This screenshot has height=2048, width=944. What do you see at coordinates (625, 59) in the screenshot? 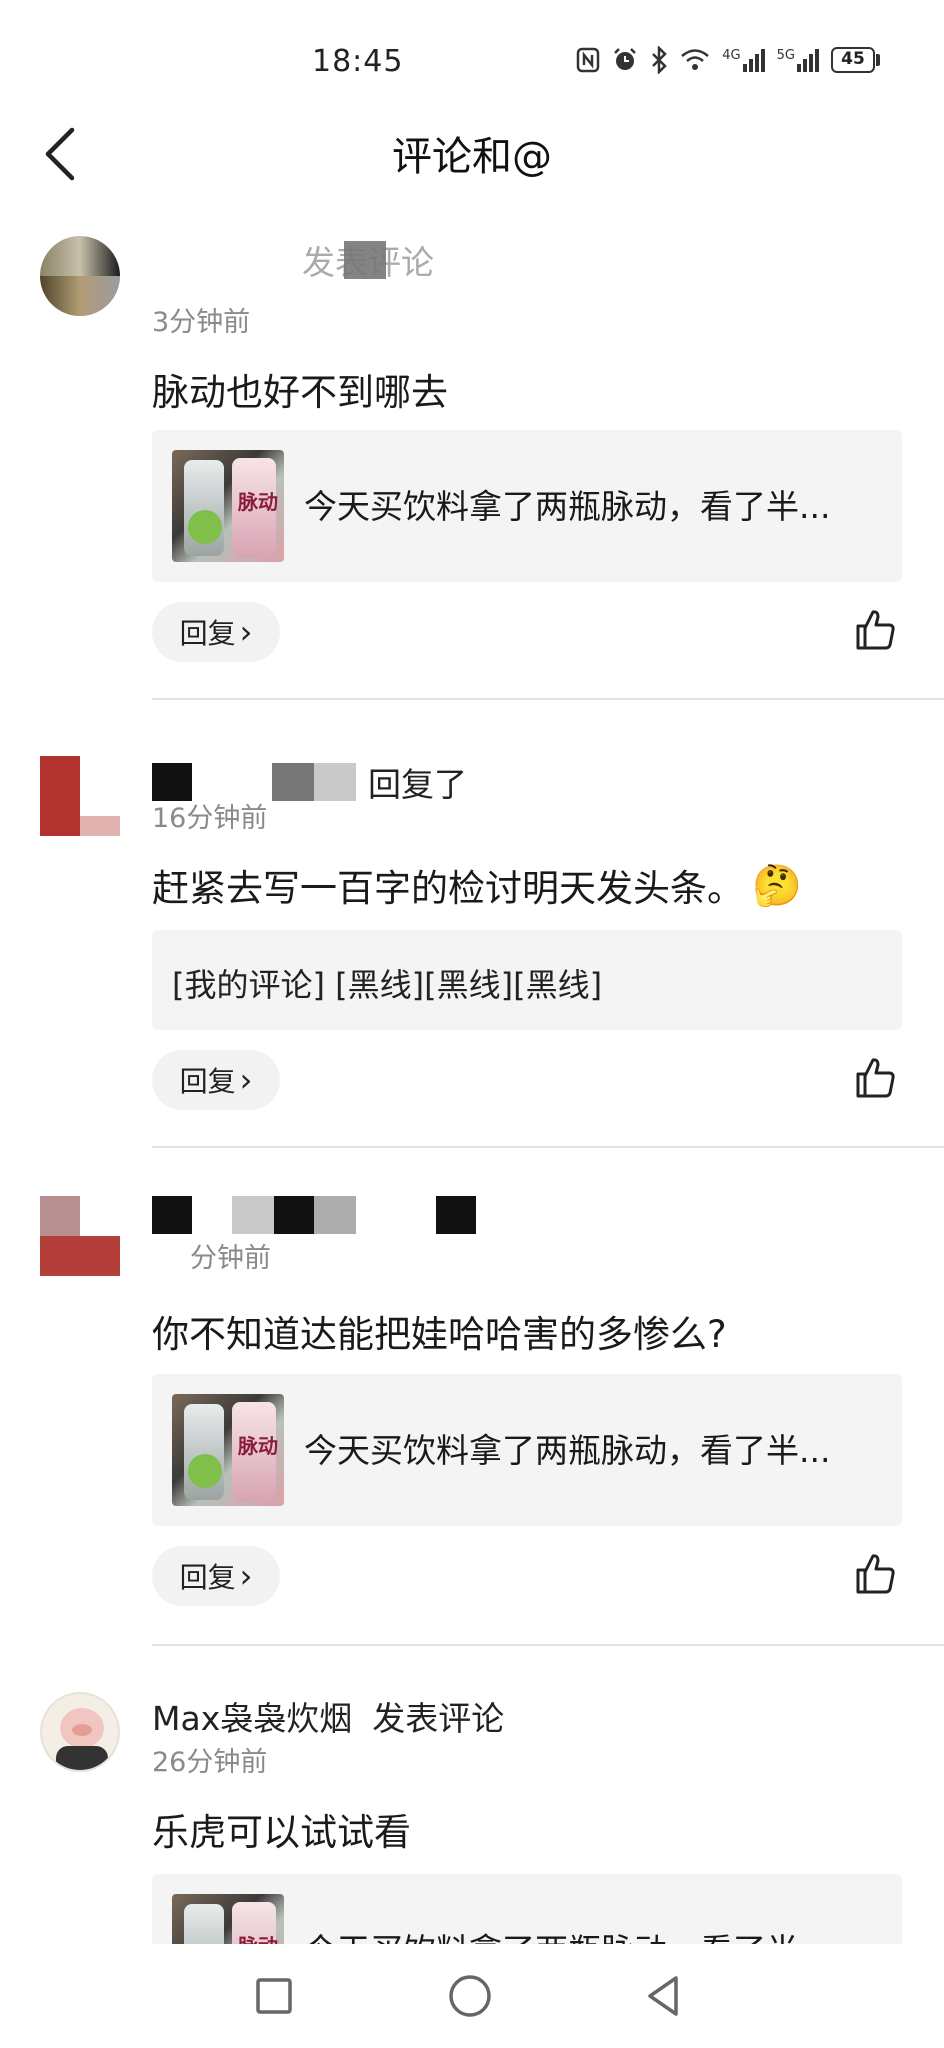
I see `alarm-icon` at bounding box center [625, 59].